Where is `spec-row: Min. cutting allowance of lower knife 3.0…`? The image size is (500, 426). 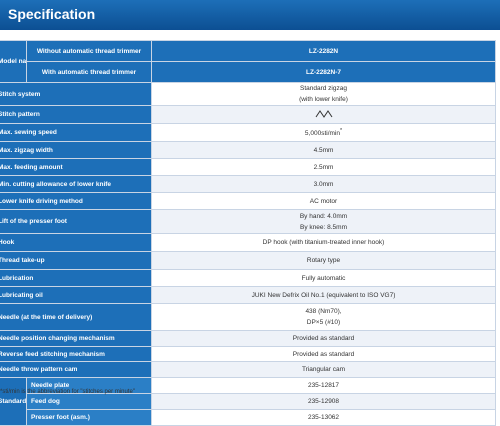
spec-row: Min. cutting allowance of lower knife 3.0… is located at coordinates (248, 184).